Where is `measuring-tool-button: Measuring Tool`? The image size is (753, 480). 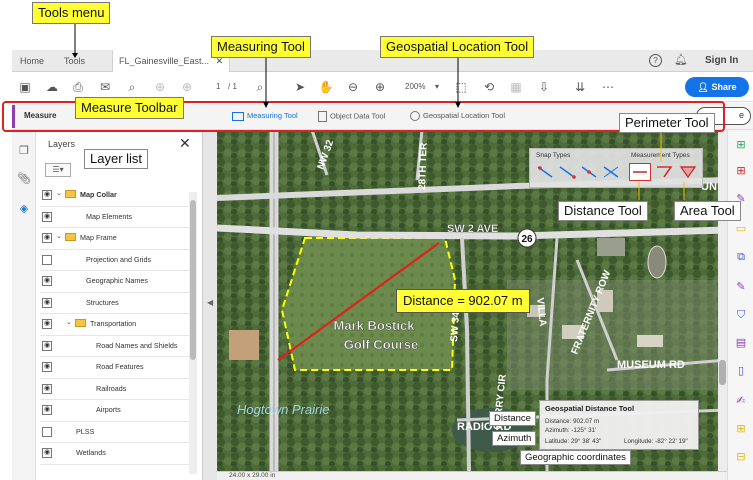
measuring-tool-button: Measuring Tool is located at coordinates (265, 116).